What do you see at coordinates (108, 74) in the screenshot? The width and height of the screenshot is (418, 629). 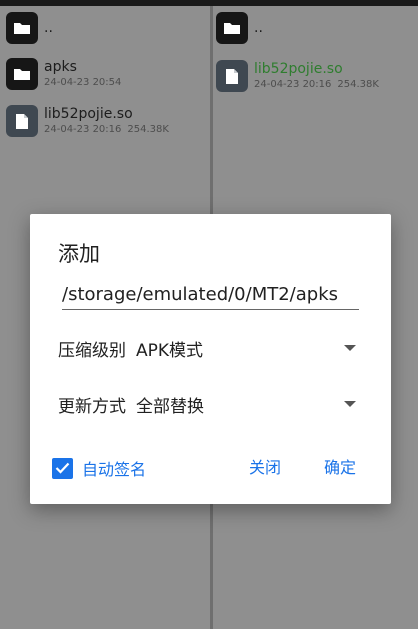 I see `file-row-apks: apks 24-04-23 20:54` at bounding box center [108, 74].